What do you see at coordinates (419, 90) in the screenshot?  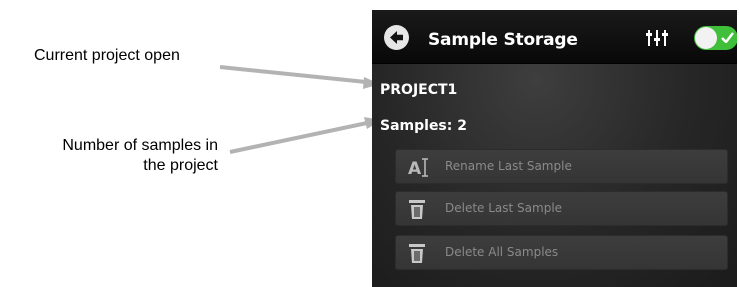 I see `project-name: PROJECT1` at bounding box center [419, 90].